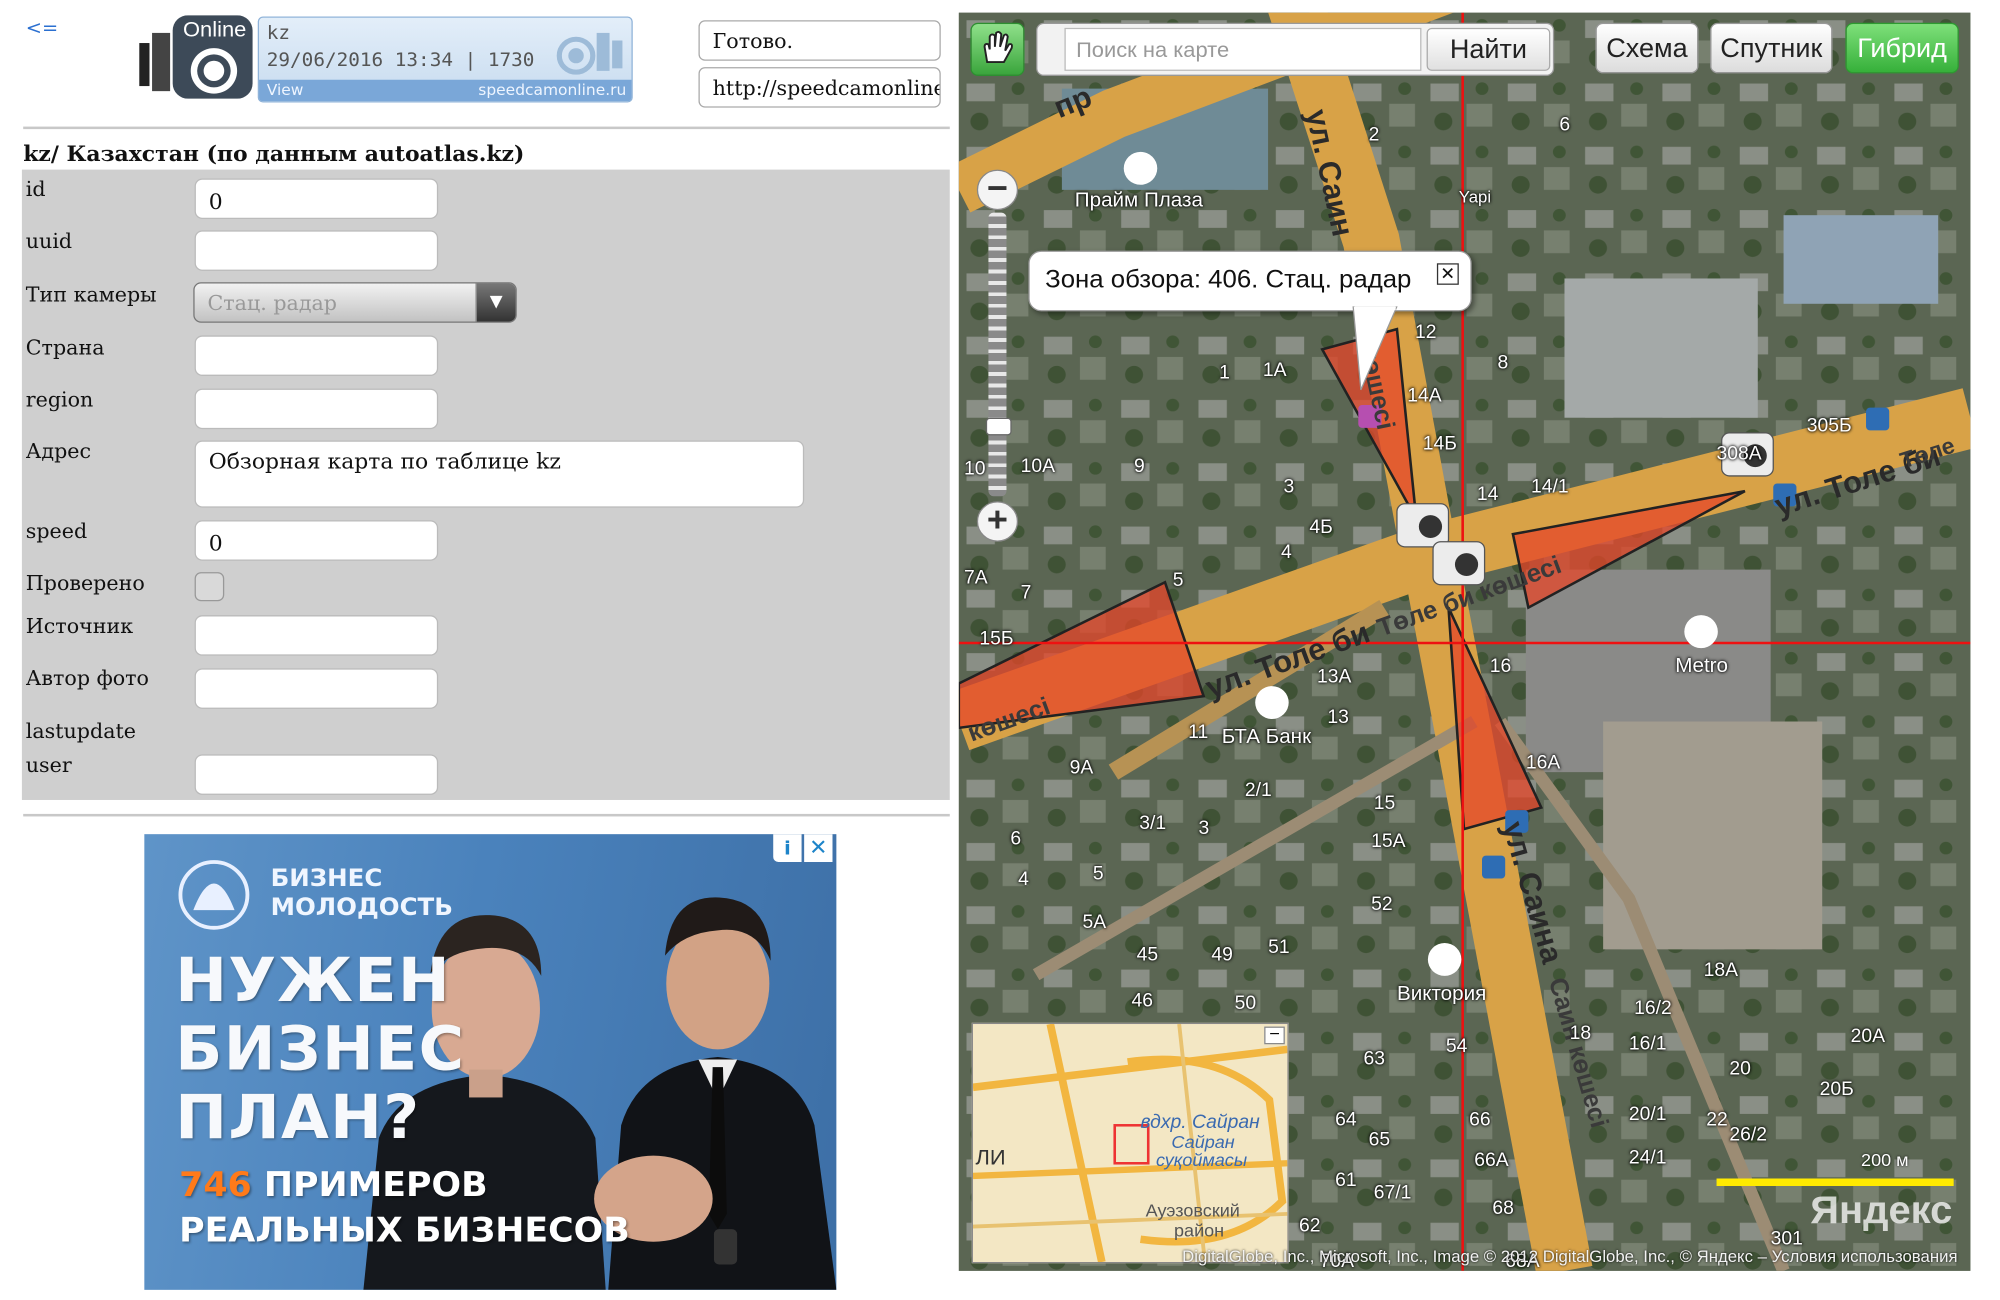 Image resolution: width=2000 pixels, height=1300 pixels. What do you see at coordinates (486, 815) in the screenshot?
I see `divider` at bounding box center [486, 815].